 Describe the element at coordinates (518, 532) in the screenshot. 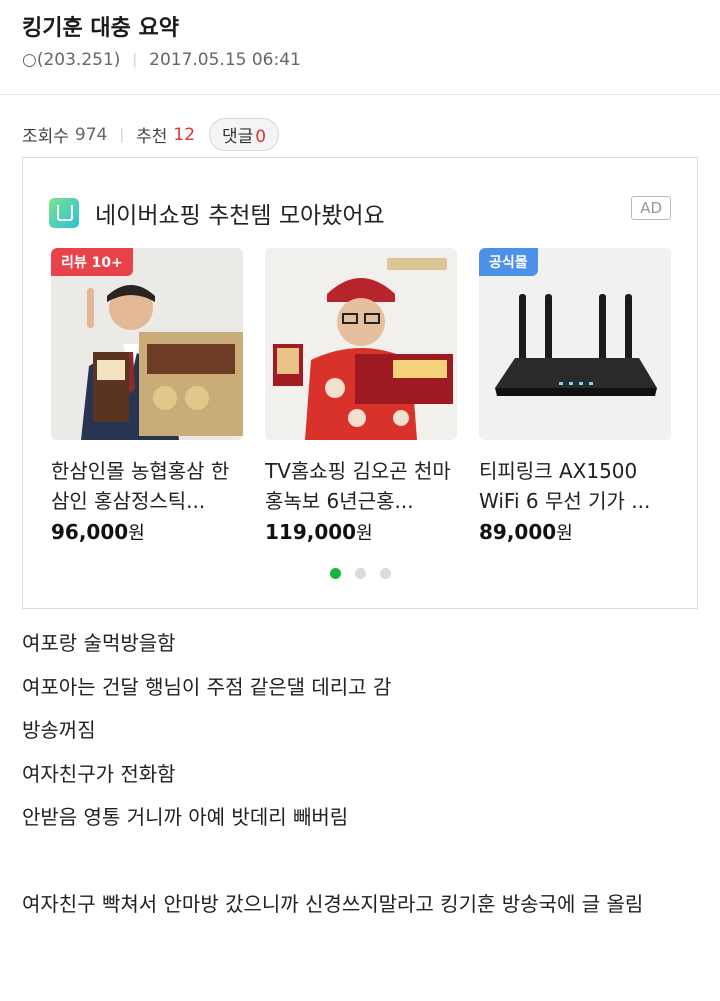

I see `price-value: 89,000` at that location.